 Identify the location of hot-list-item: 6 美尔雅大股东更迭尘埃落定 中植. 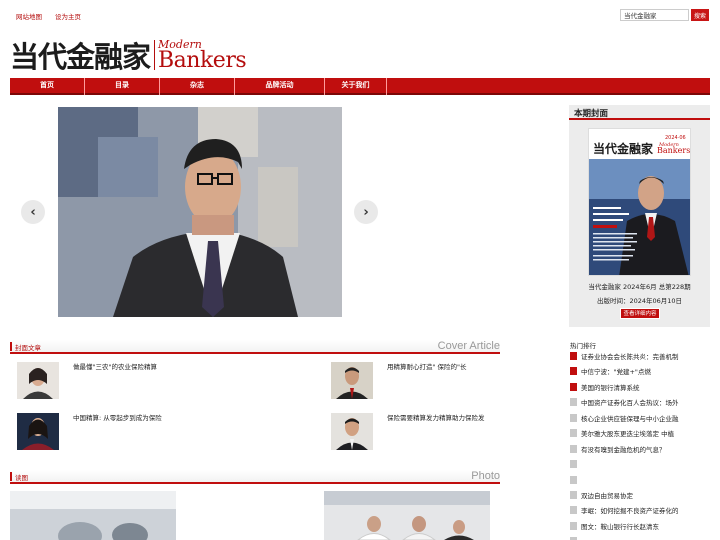
(640, 433).